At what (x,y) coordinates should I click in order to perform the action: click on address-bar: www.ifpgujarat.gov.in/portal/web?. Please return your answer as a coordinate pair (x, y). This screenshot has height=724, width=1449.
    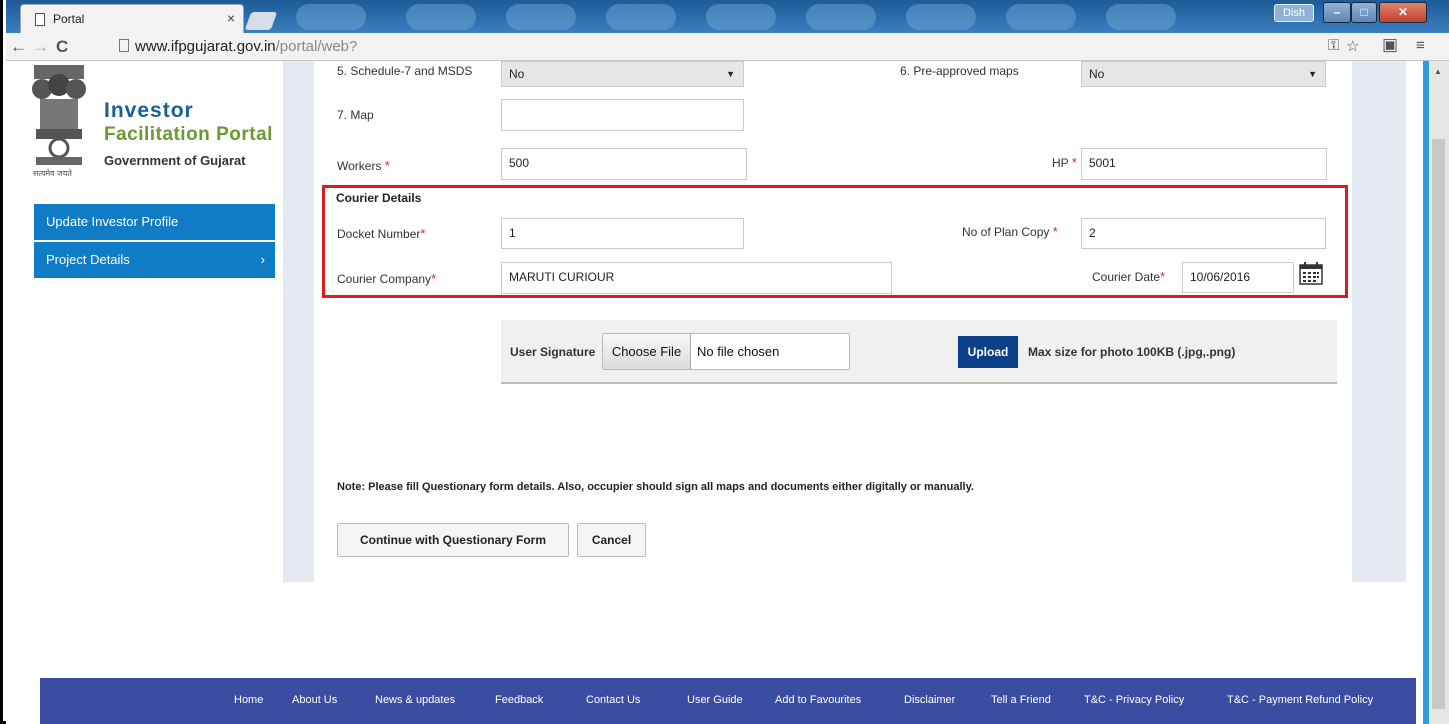
    Looking at the image, I should click on (764, 47).